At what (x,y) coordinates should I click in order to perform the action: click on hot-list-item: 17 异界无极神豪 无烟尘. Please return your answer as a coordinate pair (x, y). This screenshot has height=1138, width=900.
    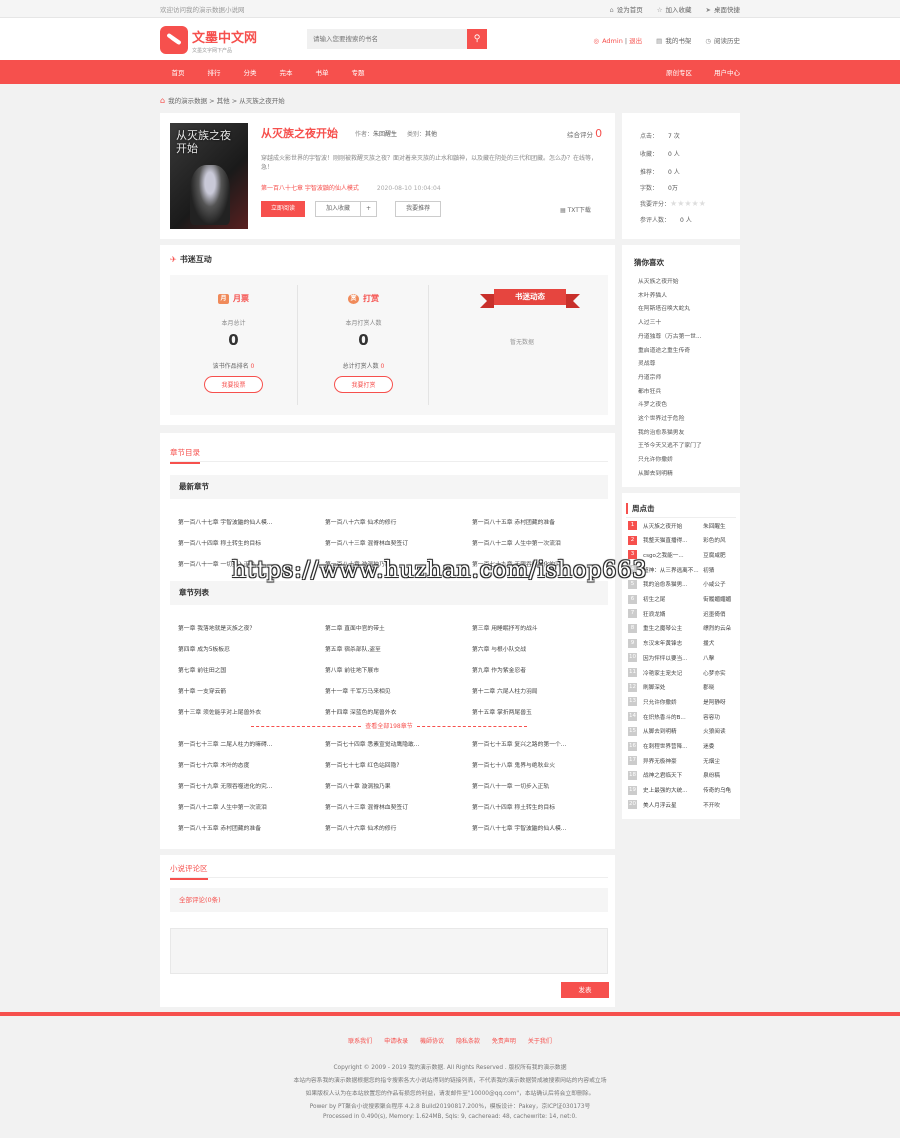
    Looking at the image, I should click on (683, 761).